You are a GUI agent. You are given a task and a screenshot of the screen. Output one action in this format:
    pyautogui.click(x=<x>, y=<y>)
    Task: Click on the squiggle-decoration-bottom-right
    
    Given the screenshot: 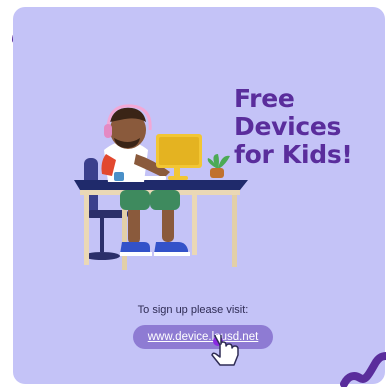 What is the action you would take?
    pyautogui.click(x=363, y=369)
    